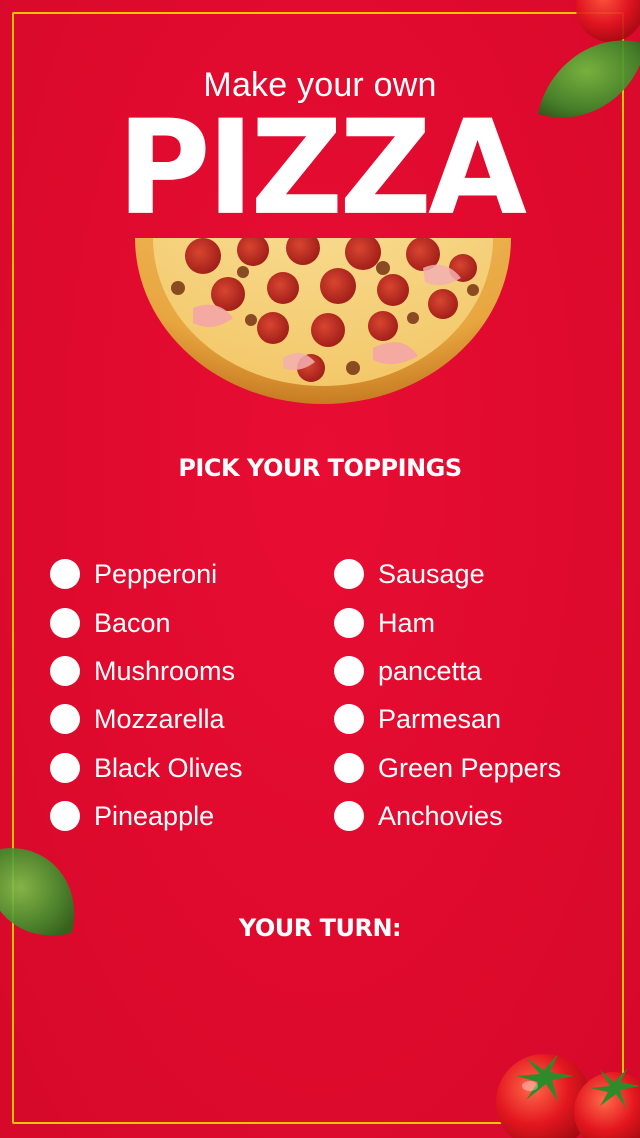  What do you see at coordinates (323, 321) in the screenshot?
I see `pizza-image` at bounding box center [323, 321].